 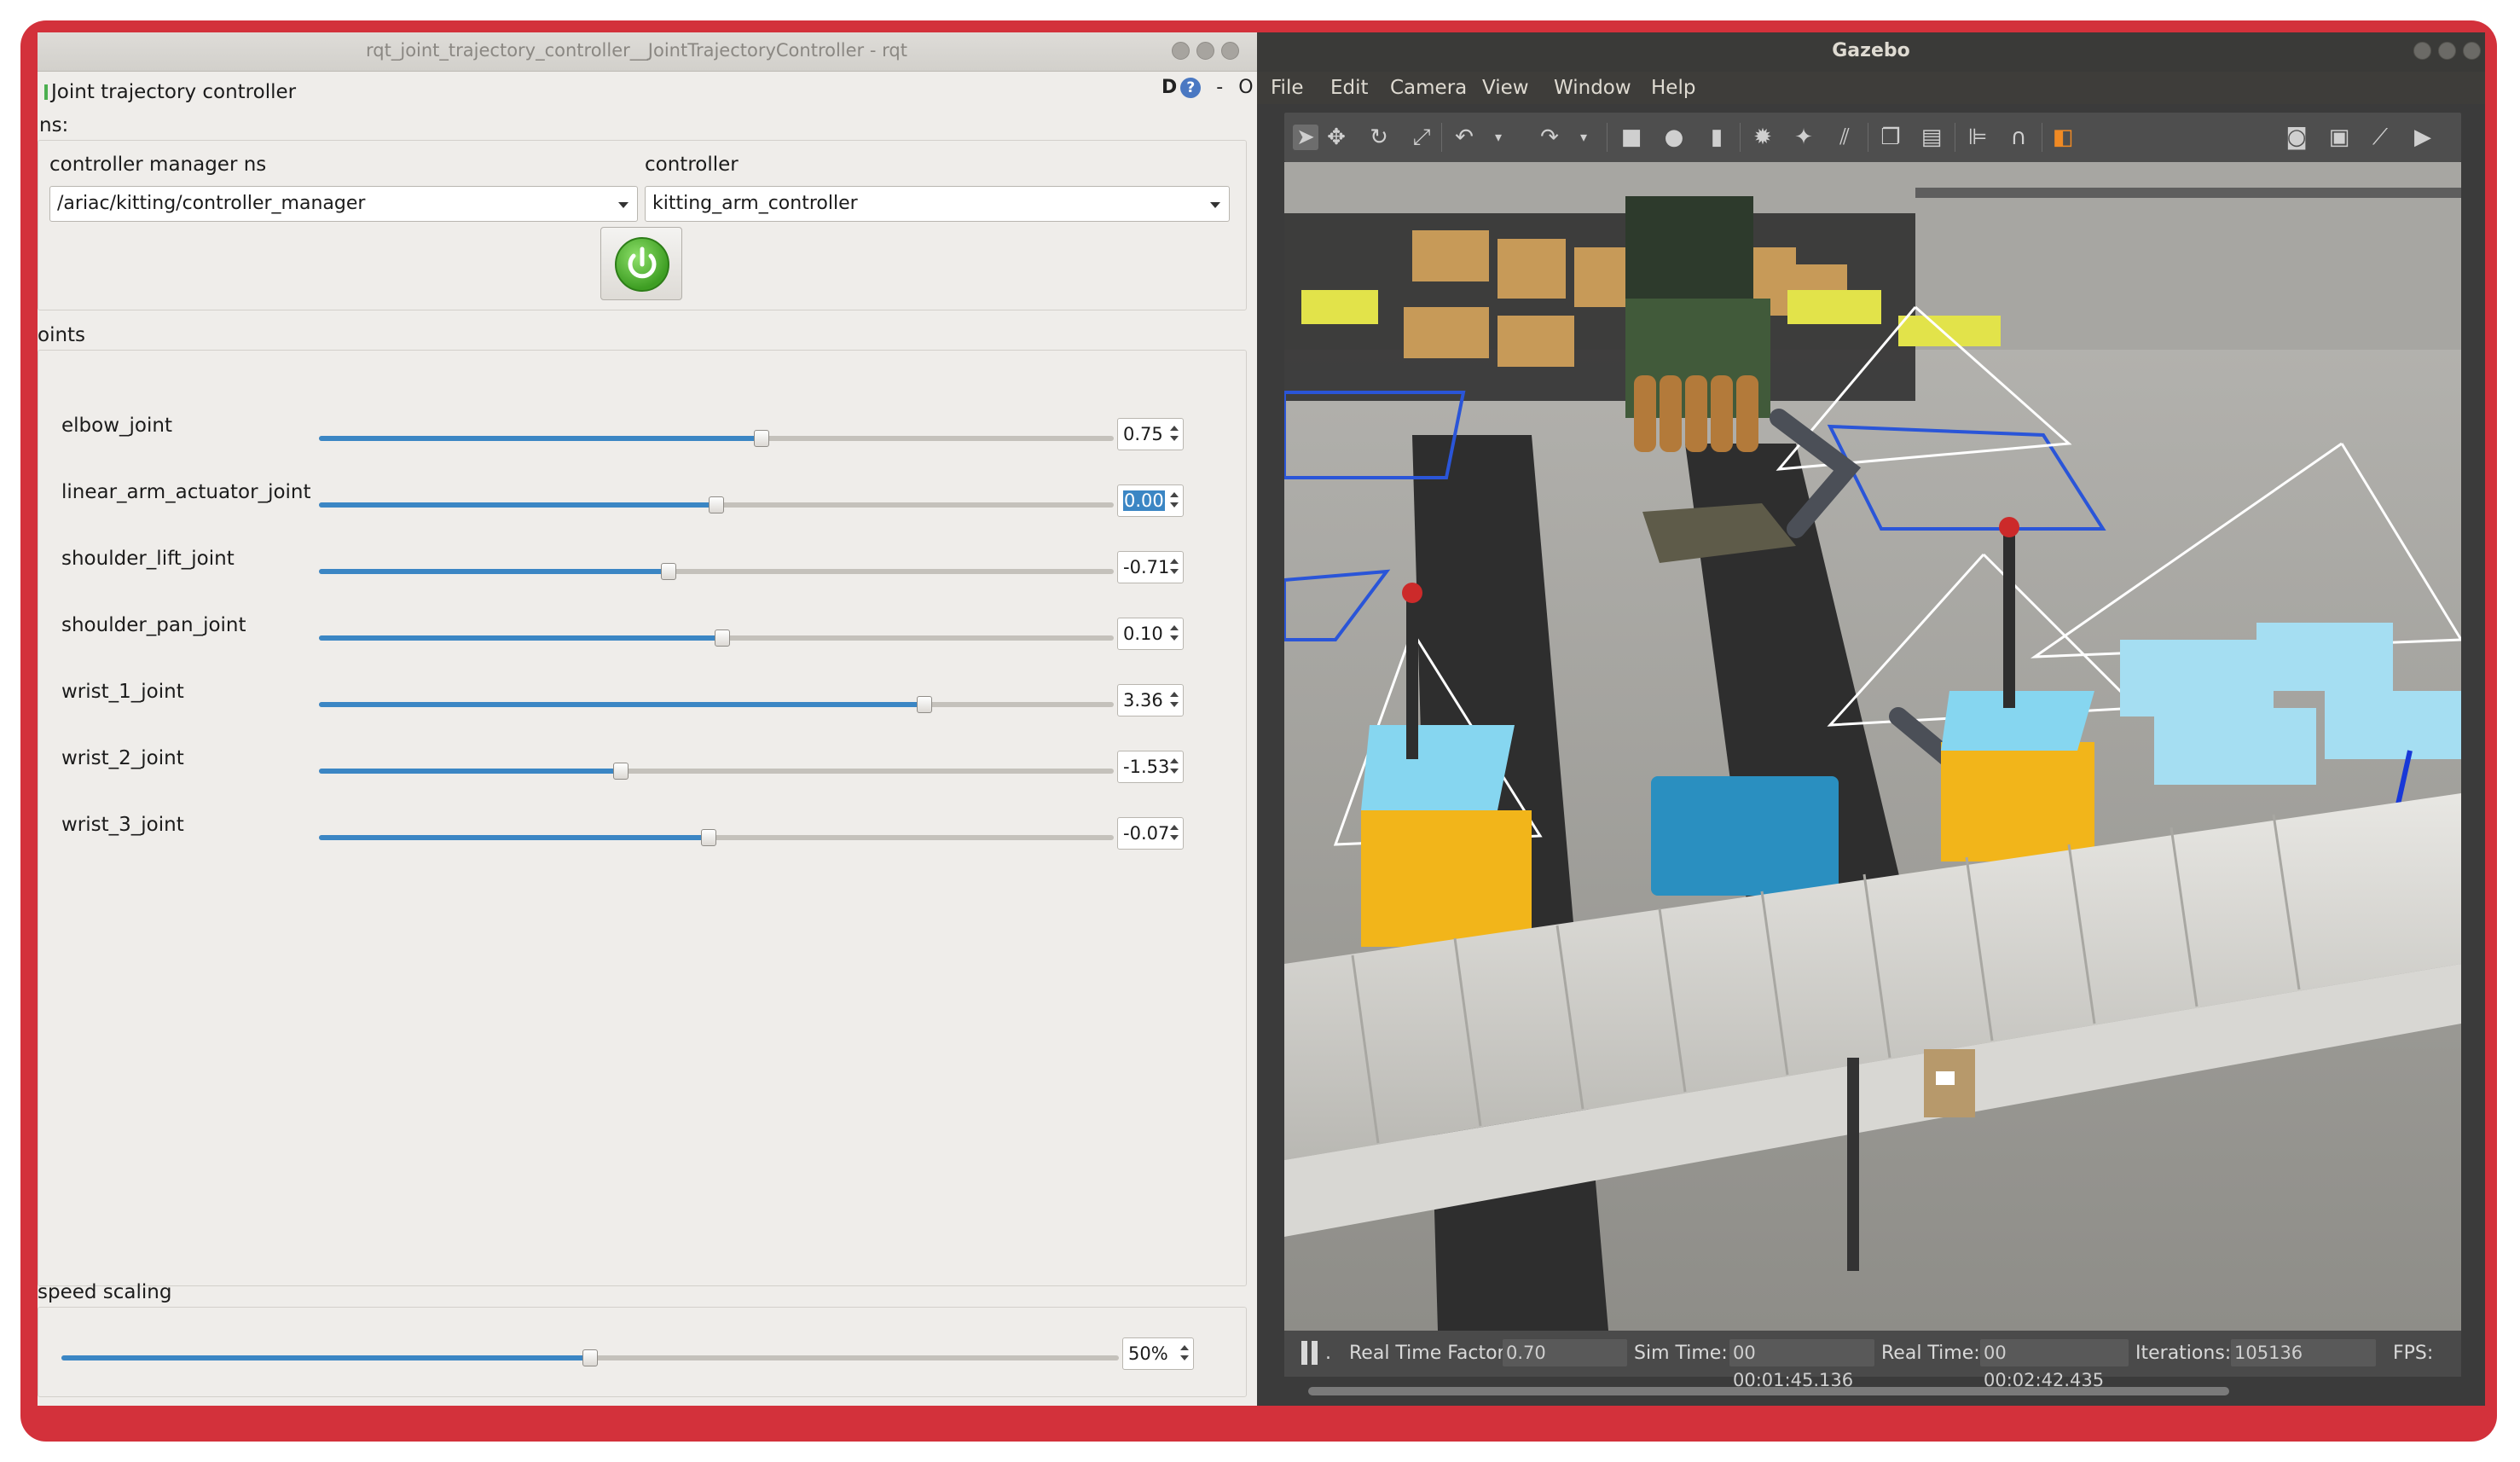 I want to click on sim-time-label: Sim Time:, so click(x=1681, y=1353).